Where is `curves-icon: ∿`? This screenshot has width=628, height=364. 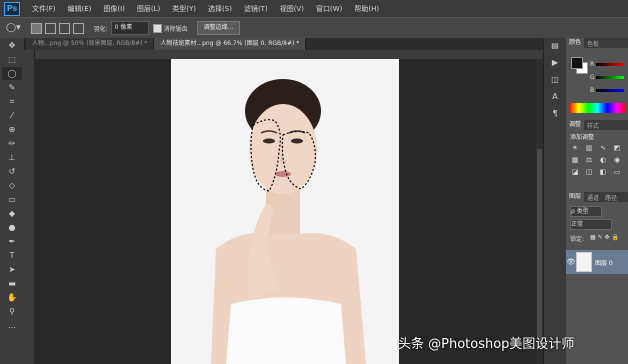
curves-icon: ∿ is located at coordinates (603, 148).